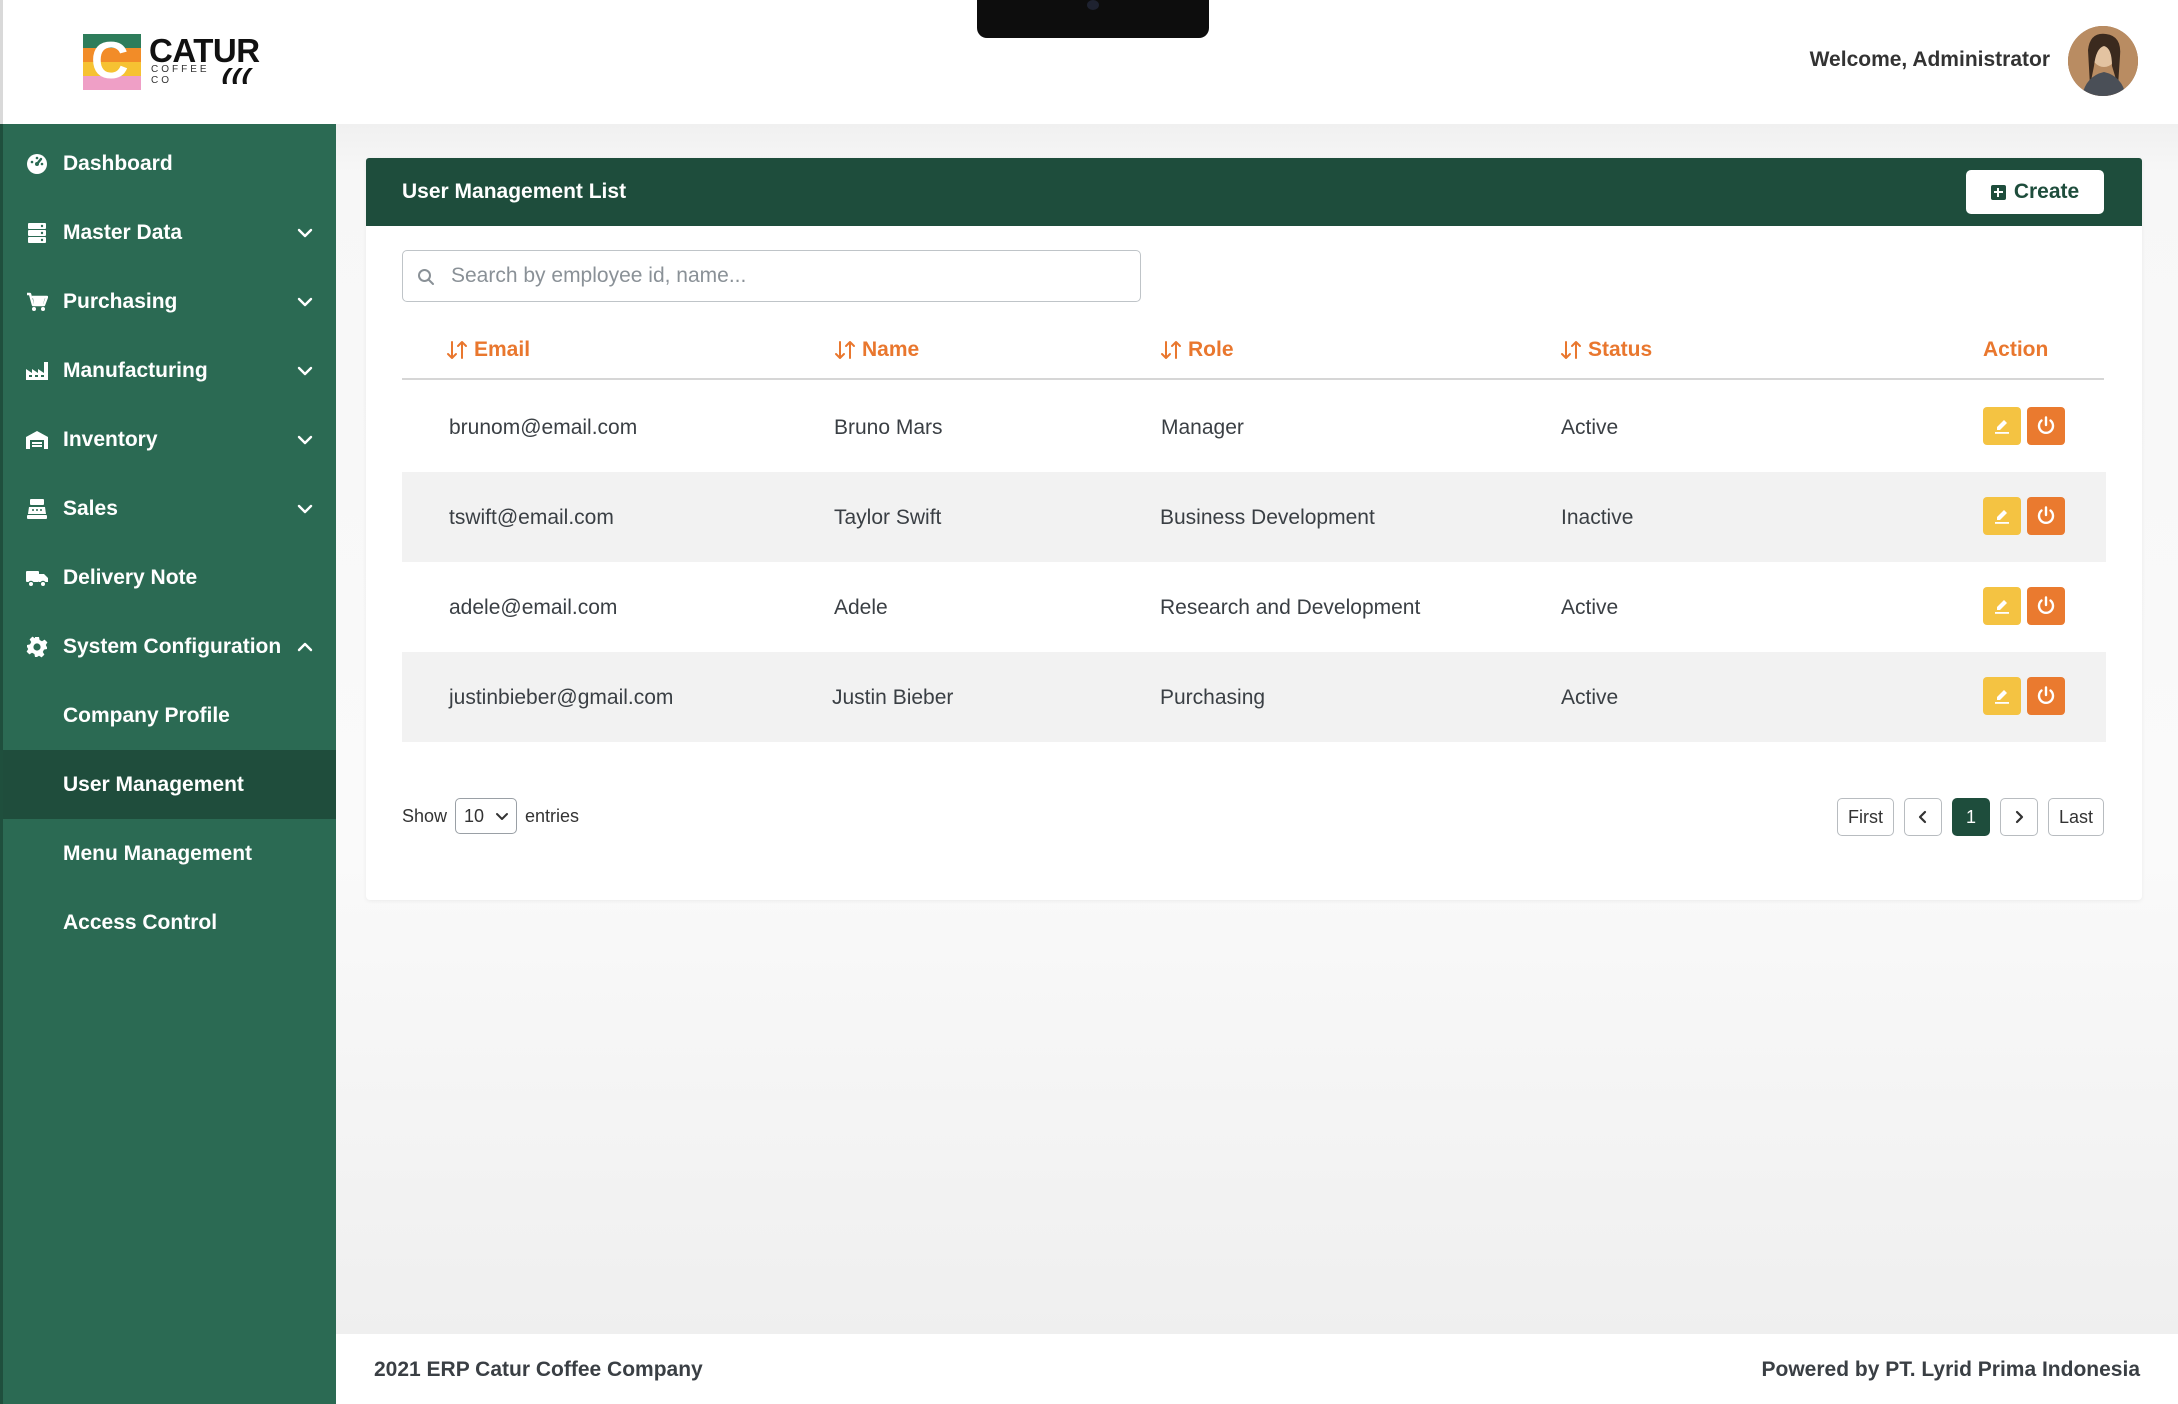 This screenshot has height=1404, width=2178. I want to click on gear-icon, so click(37, 647).